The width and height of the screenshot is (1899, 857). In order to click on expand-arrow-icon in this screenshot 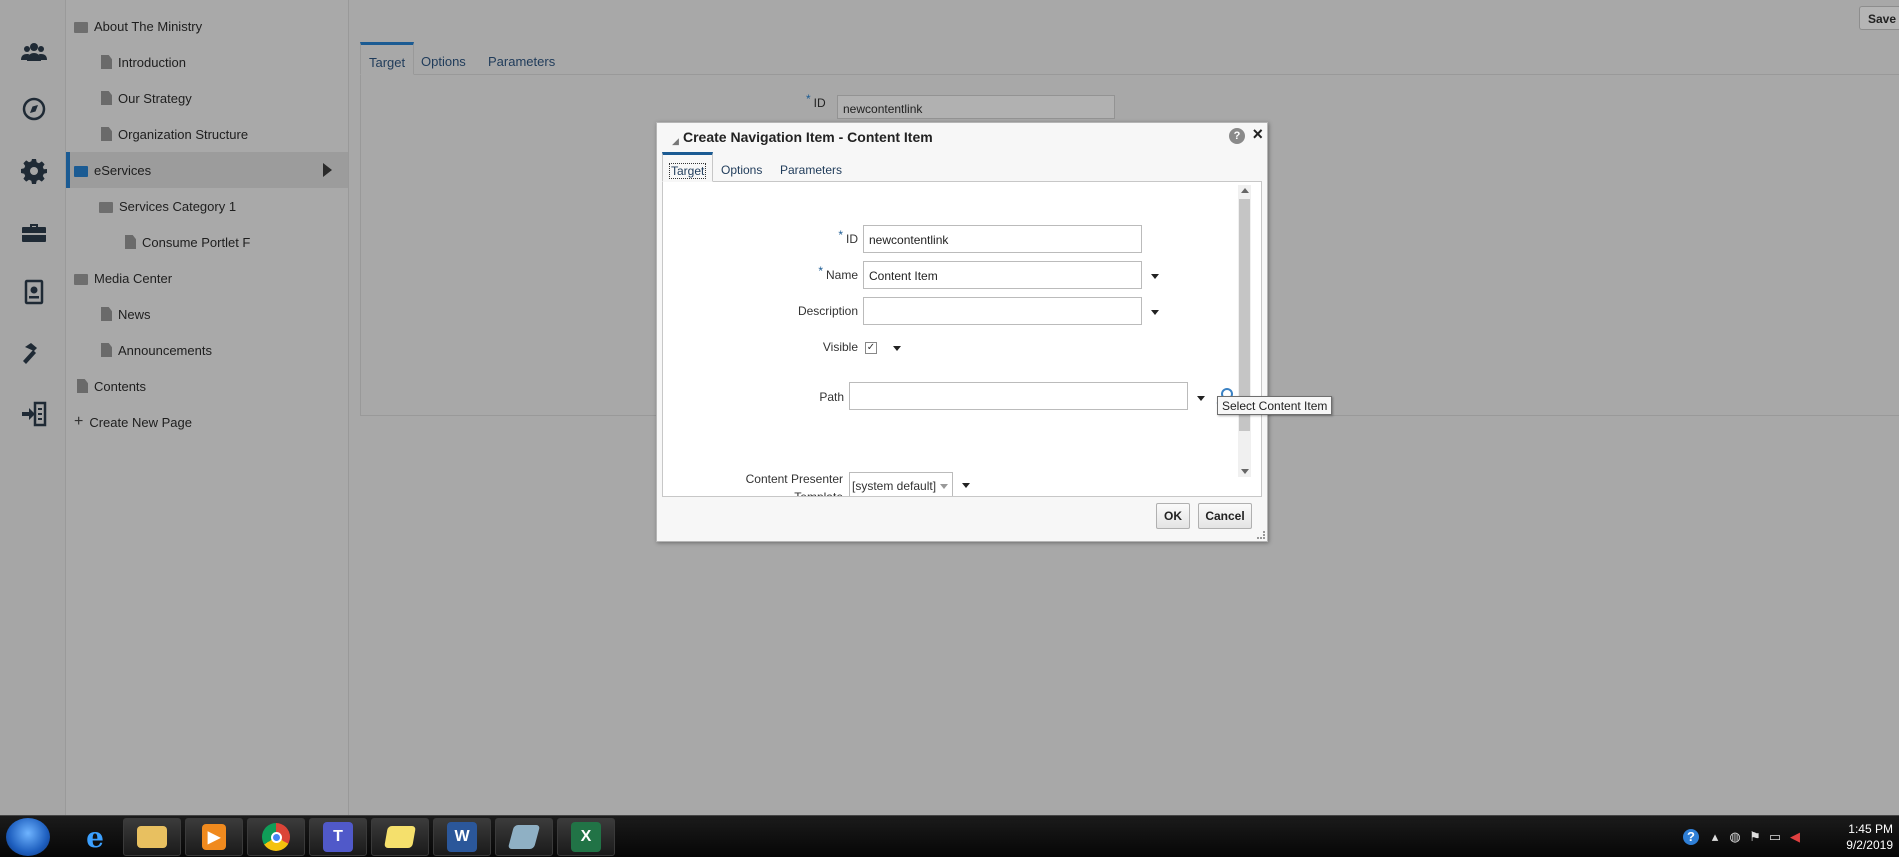, I will do `click(327, 170)`.